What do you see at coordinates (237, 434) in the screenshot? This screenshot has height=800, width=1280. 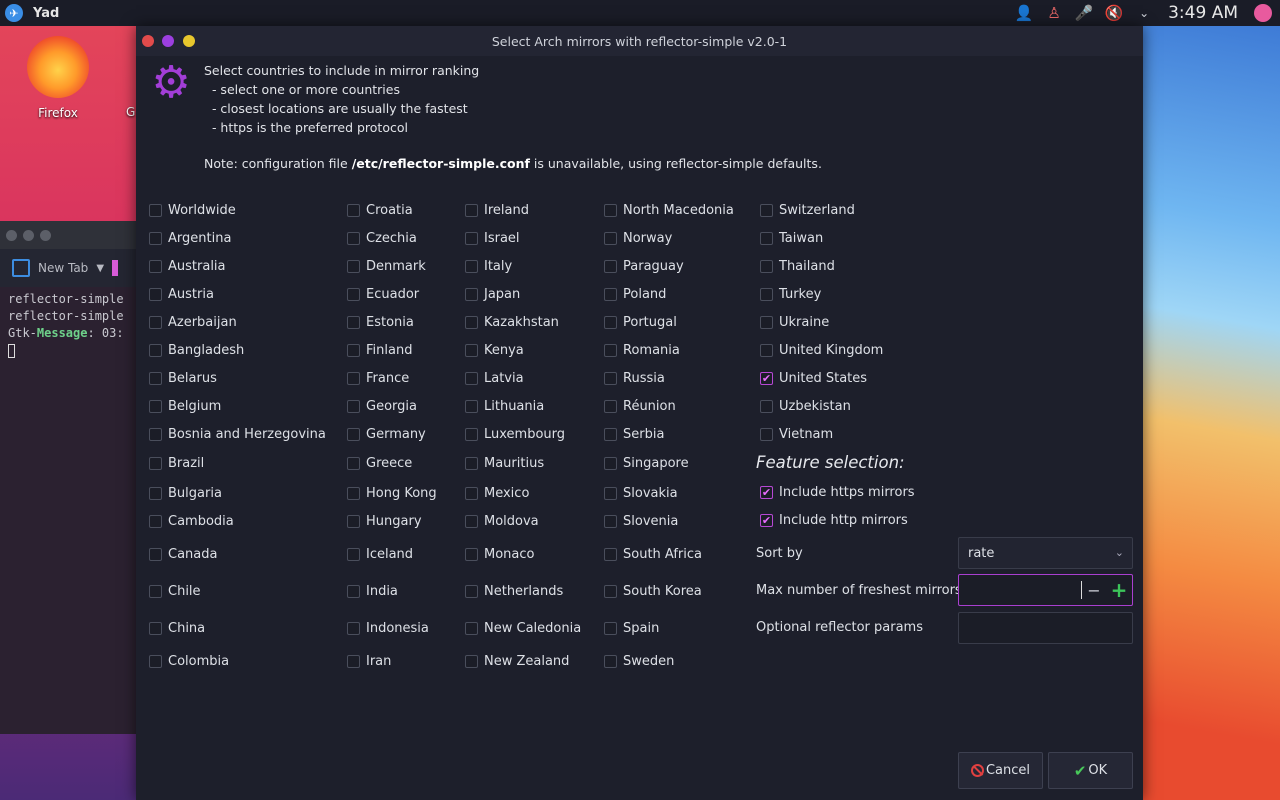 I see `country-checkbox: Bosnia and Herzegovina` at bounding box center [237, 434].